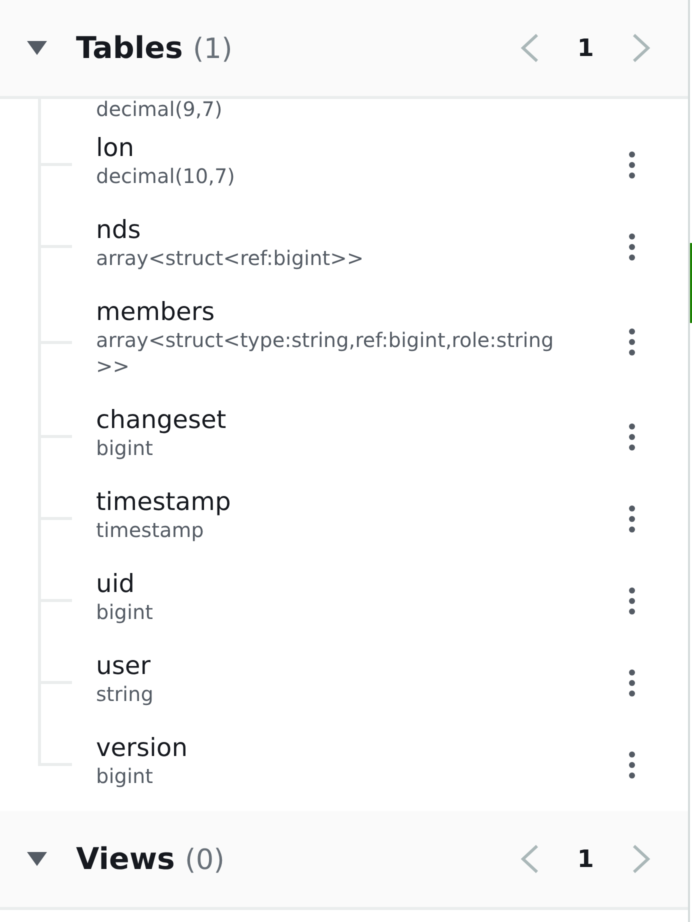 The width and height of the screenshot is (692, 922). Describe the element at coordinates (142, 748) in the screenshot. I see `column-name: version` at that location.